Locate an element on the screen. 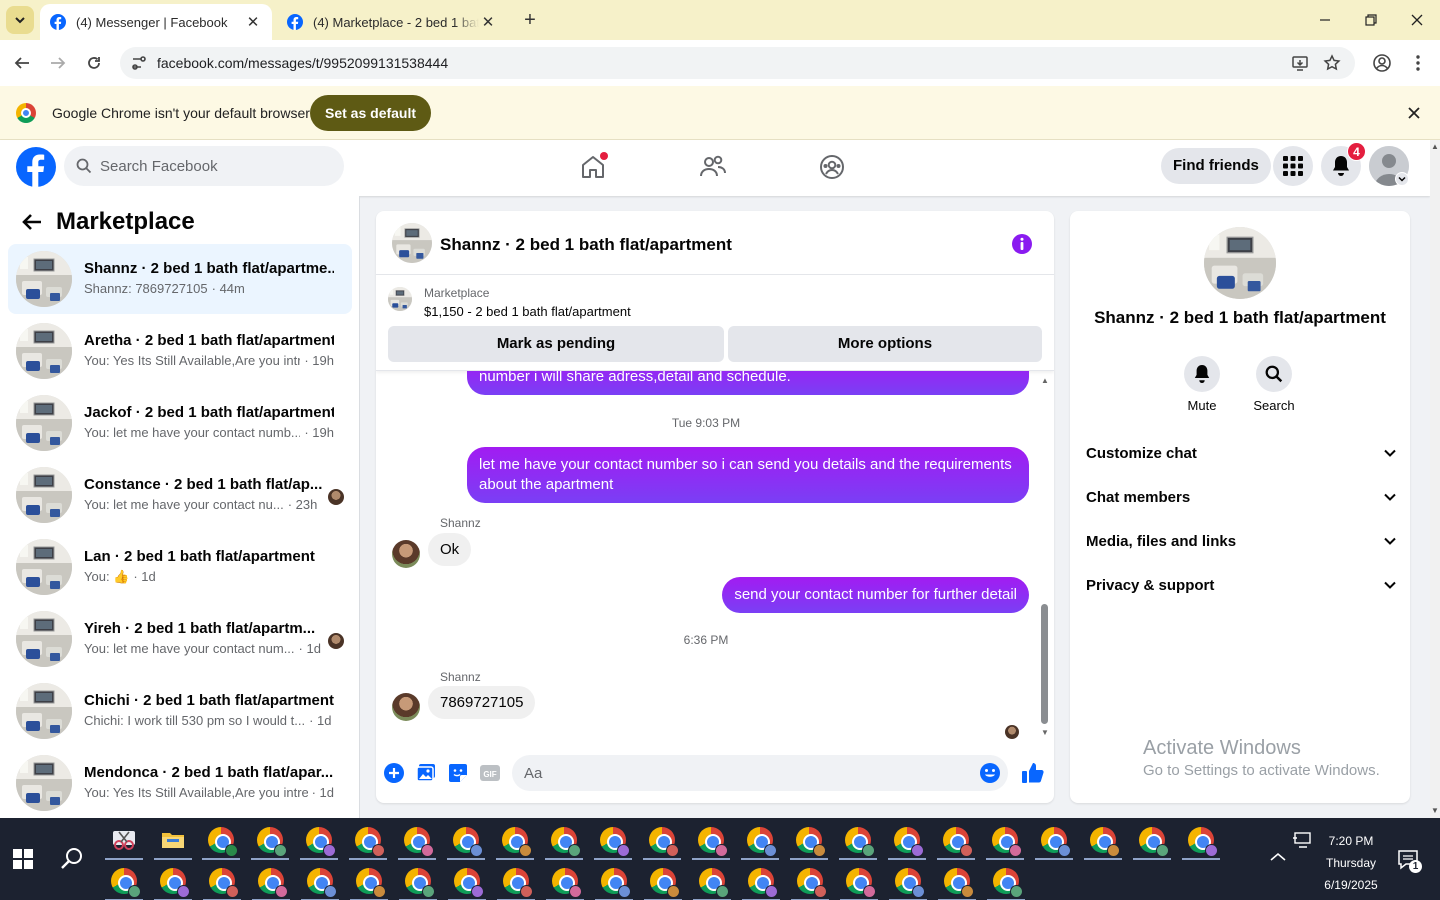 The image size is (1440, 900). set-as-default-button: Set as default is located at coordinates (371, 113).